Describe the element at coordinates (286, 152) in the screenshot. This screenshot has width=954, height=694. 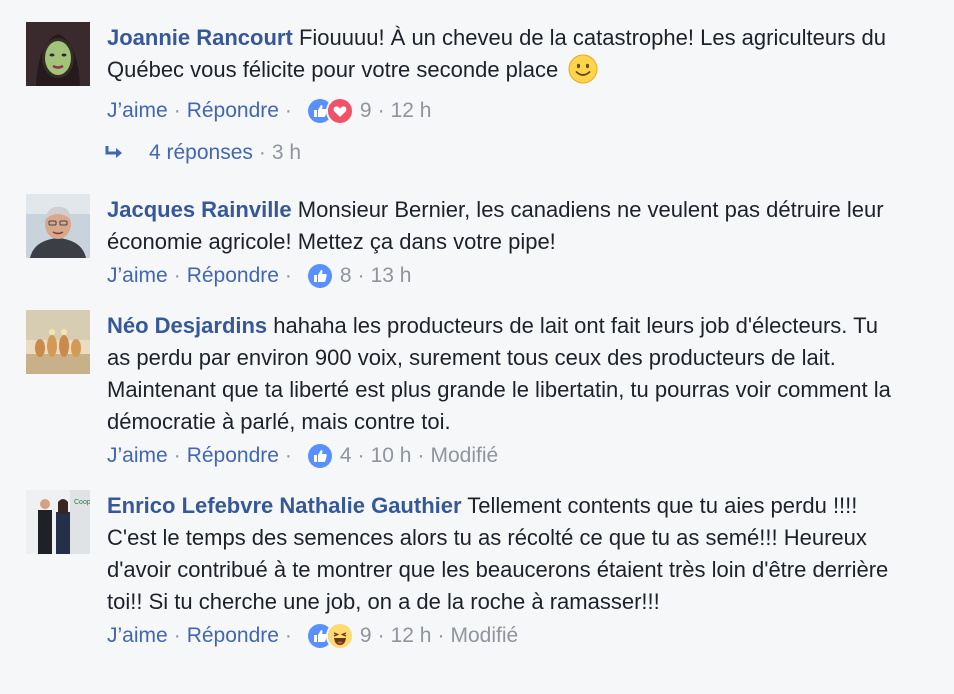
I see `replies-timestamp: 3 h` at that location.